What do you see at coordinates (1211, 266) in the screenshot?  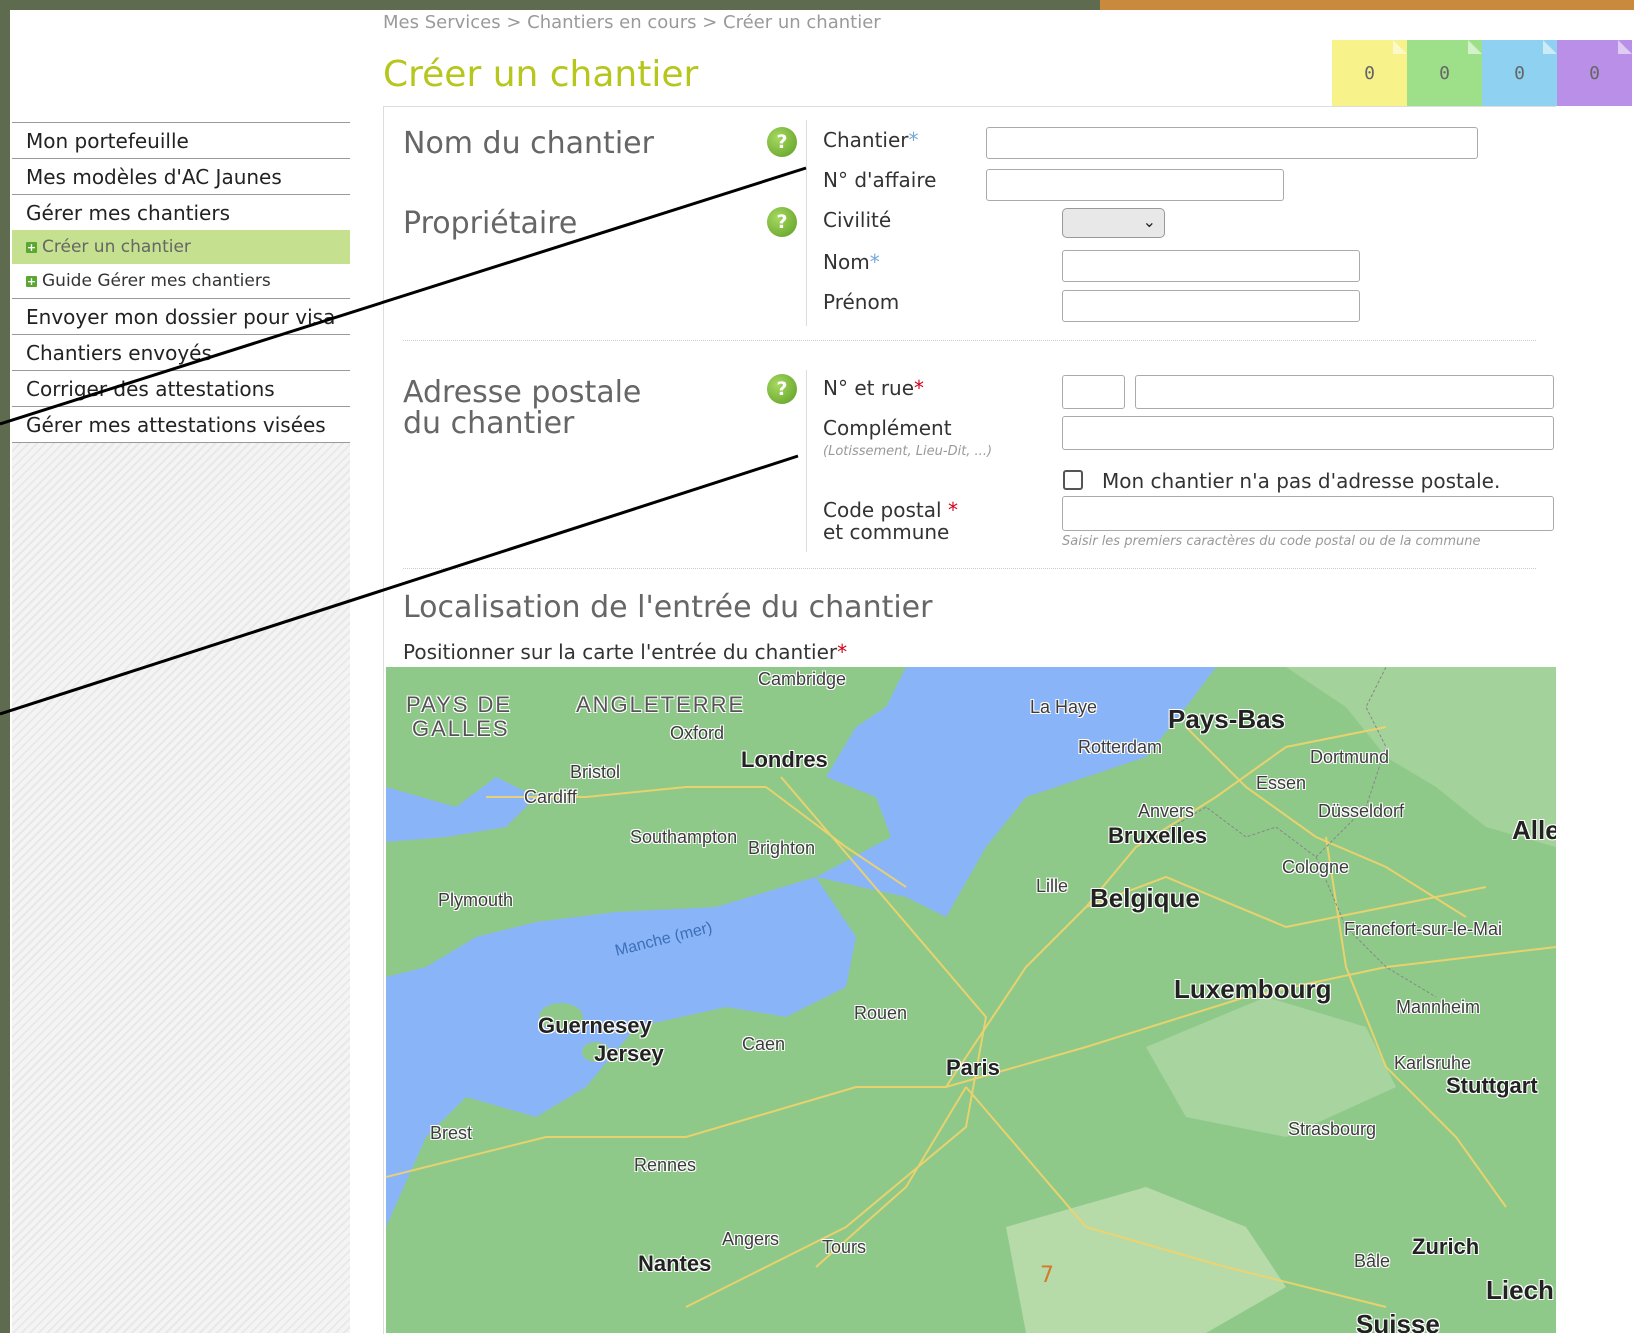 I see `nom-input` at bounding box center [1211, 266].